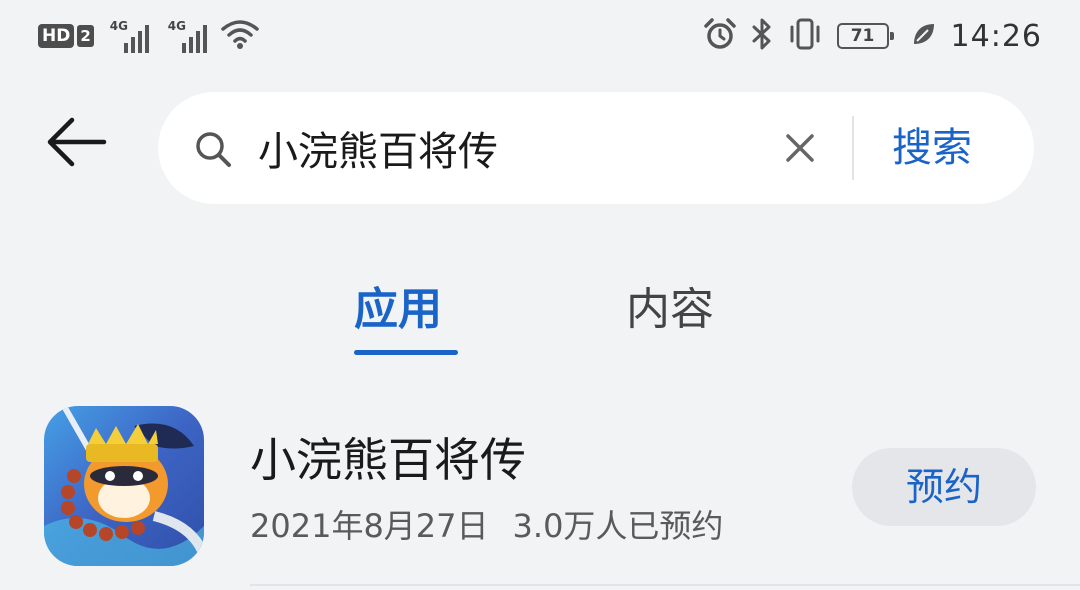 This screenshot has width=1080, height=590. Describe the element at coordinates (670, 310) in the screenshot. I see `tab-content: 内容` at that location.